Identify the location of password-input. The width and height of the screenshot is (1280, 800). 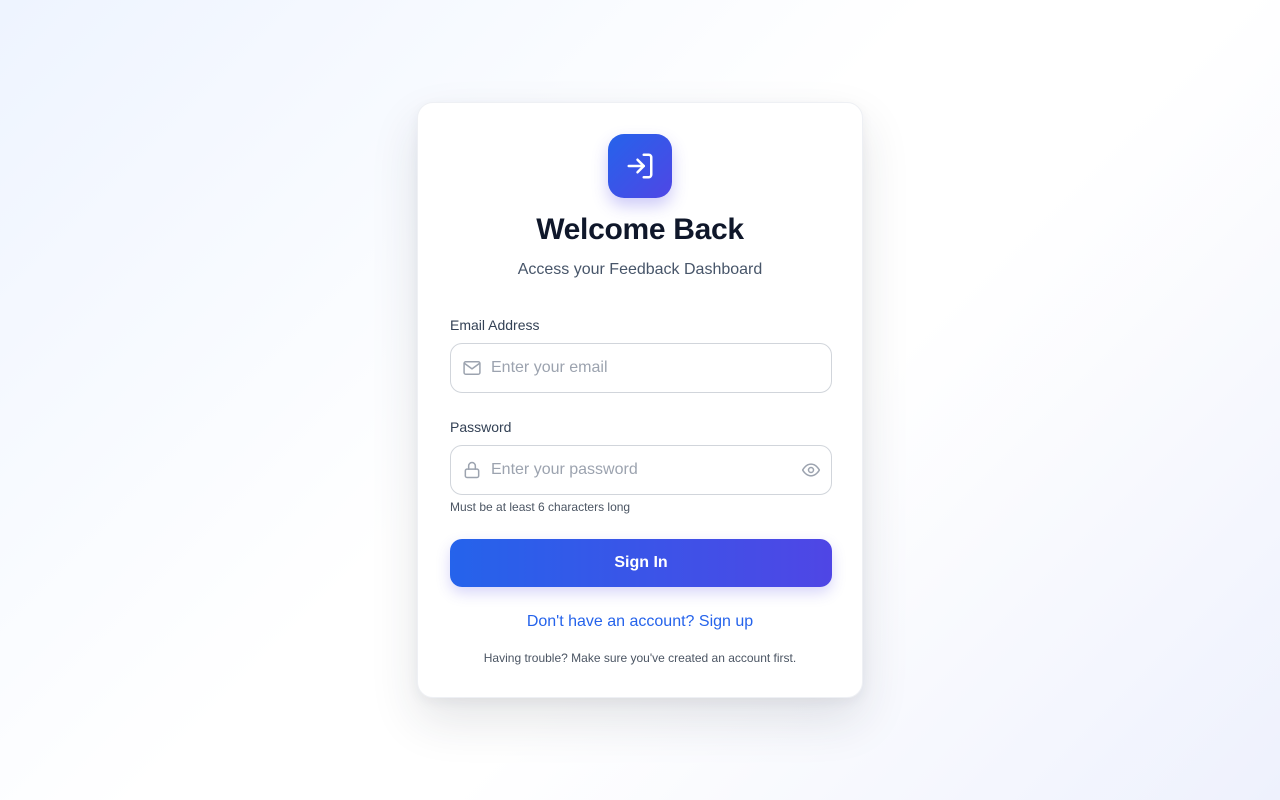
(641, 470).